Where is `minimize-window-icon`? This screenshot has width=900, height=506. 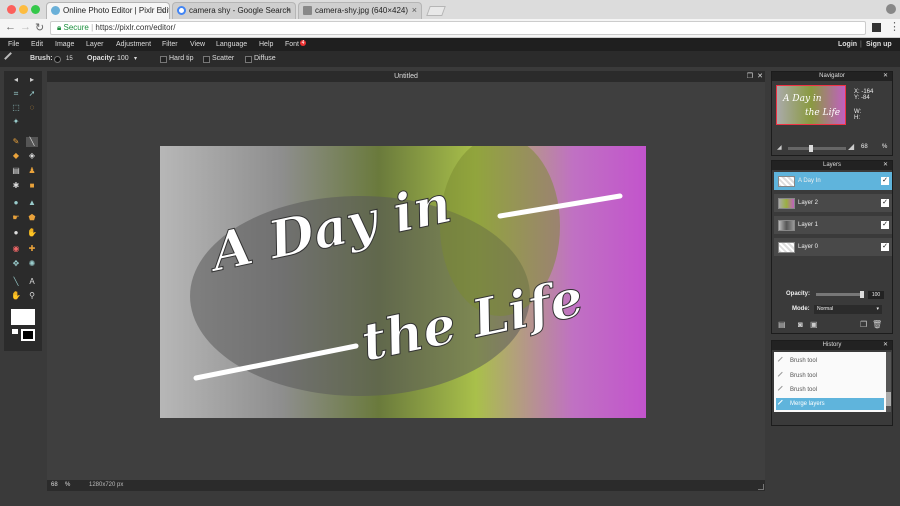 minimize-window-icon is located at coordinates (23, 9).